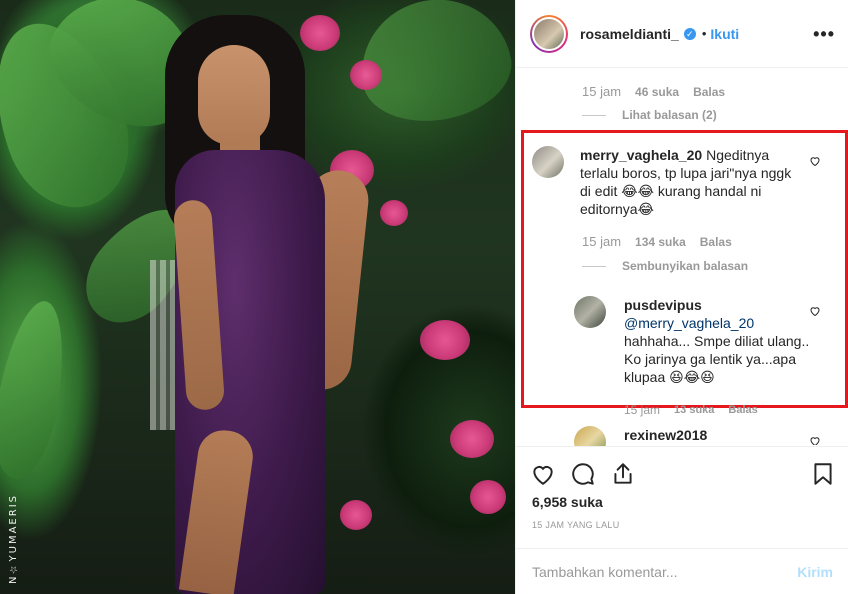 This screenshot has width=848, height=594. Describe the element at coordinates (682, 34) in the screenshot. I see `post-header: rosameldianti_ ✓ • Ikuti •••` at that location.